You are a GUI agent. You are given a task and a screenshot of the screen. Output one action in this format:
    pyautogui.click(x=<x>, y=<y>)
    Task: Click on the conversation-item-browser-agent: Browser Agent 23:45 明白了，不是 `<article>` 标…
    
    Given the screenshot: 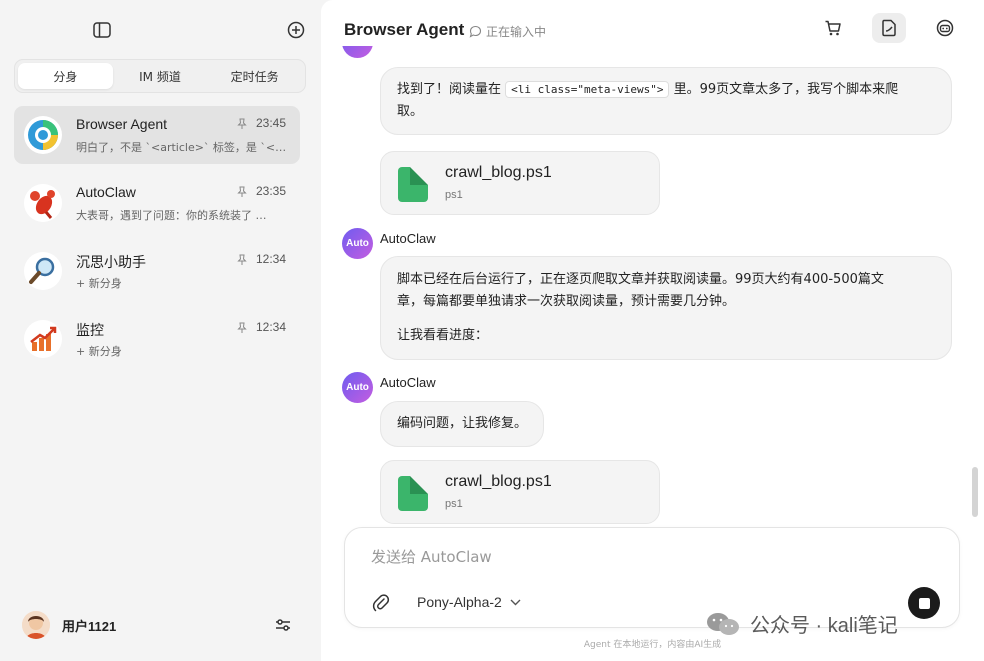 What is the action you would take?
    pyautogui.click(x=157, y=135)
    